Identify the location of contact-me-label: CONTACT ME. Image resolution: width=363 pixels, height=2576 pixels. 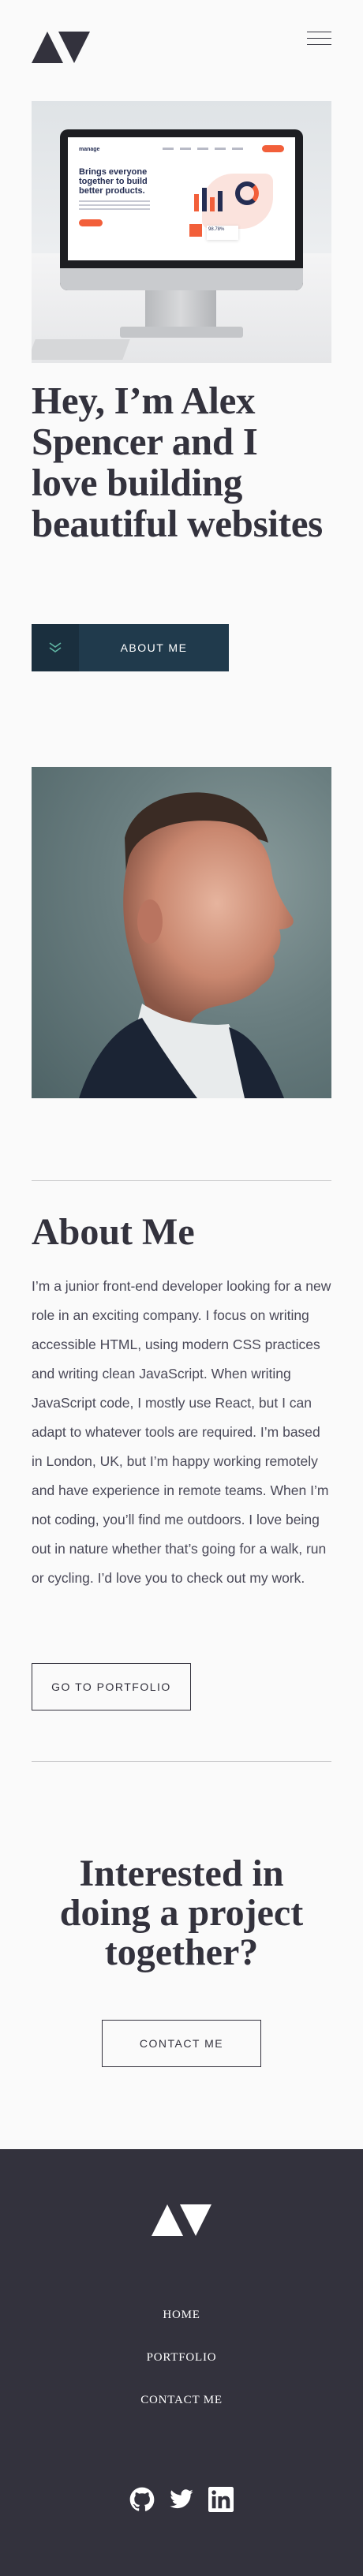
(181, 2043).